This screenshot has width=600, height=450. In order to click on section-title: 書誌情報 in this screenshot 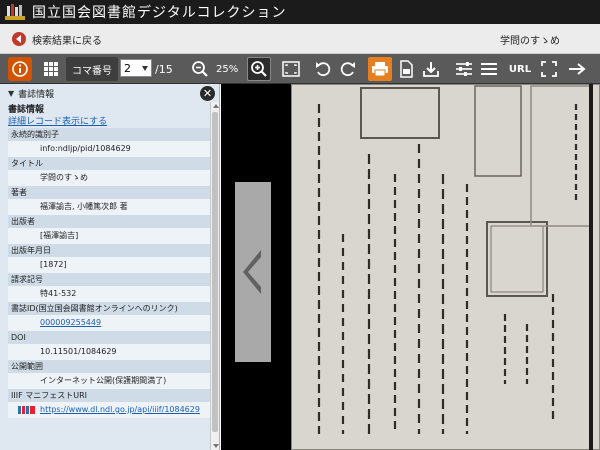, I will do `click(26, 110)`.